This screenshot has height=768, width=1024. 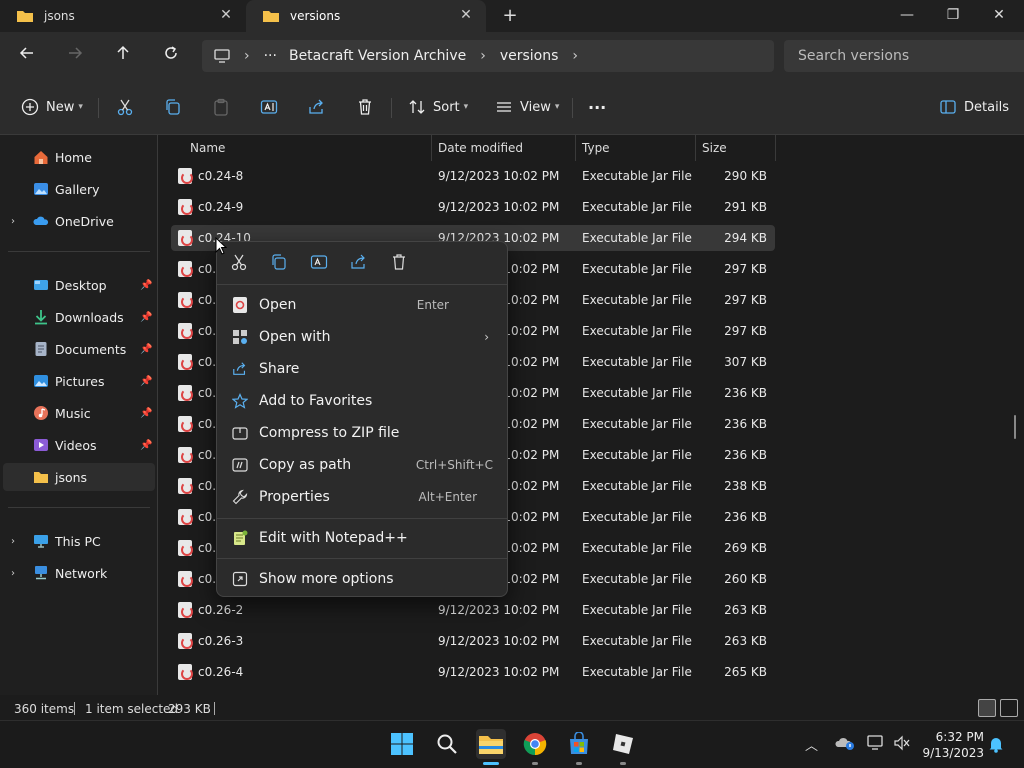 What do you see at coordinates (239, 262) in the screenshot?
I see `ctx-cut-button` at bounding box center [239, 262].